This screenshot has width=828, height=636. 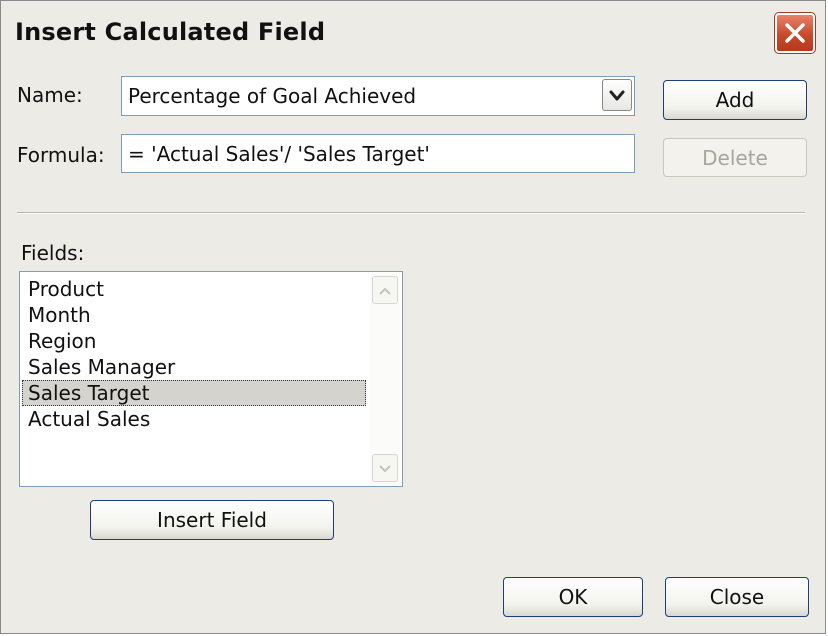 I want to click on name-label-text: Name:, so click(x=50, y=95).